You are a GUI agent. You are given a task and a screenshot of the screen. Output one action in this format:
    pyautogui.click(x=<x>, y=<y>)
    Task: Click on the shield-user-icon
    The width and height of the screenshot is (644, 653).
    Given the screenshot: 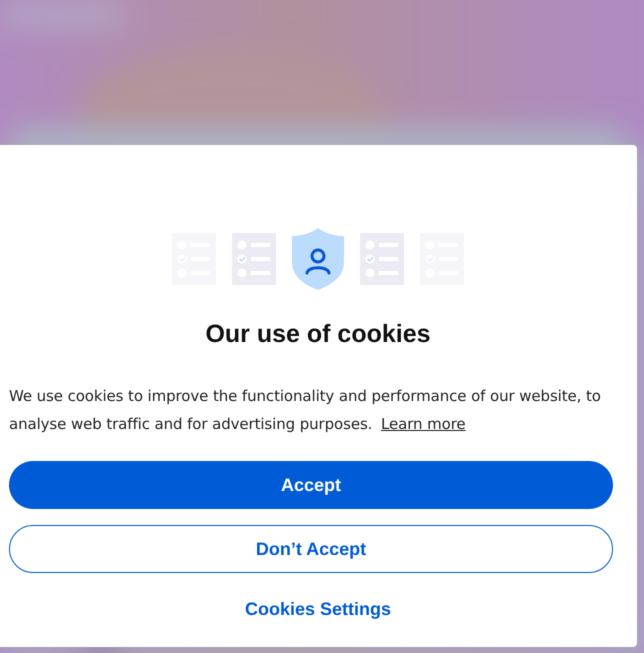 What is the action you would take?
    pyautogui.click(x=318, y=259)
    